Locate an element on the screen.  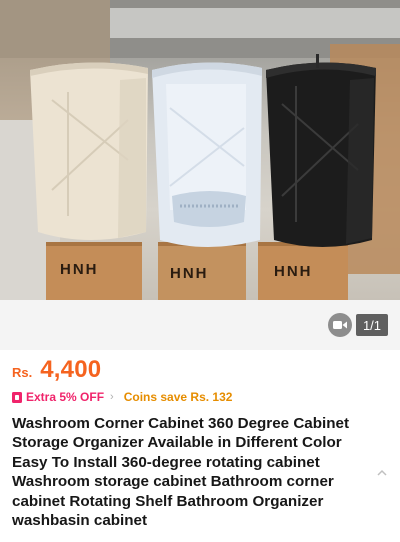
brand-mark-3: HNH is located at coordinates (293, 271).